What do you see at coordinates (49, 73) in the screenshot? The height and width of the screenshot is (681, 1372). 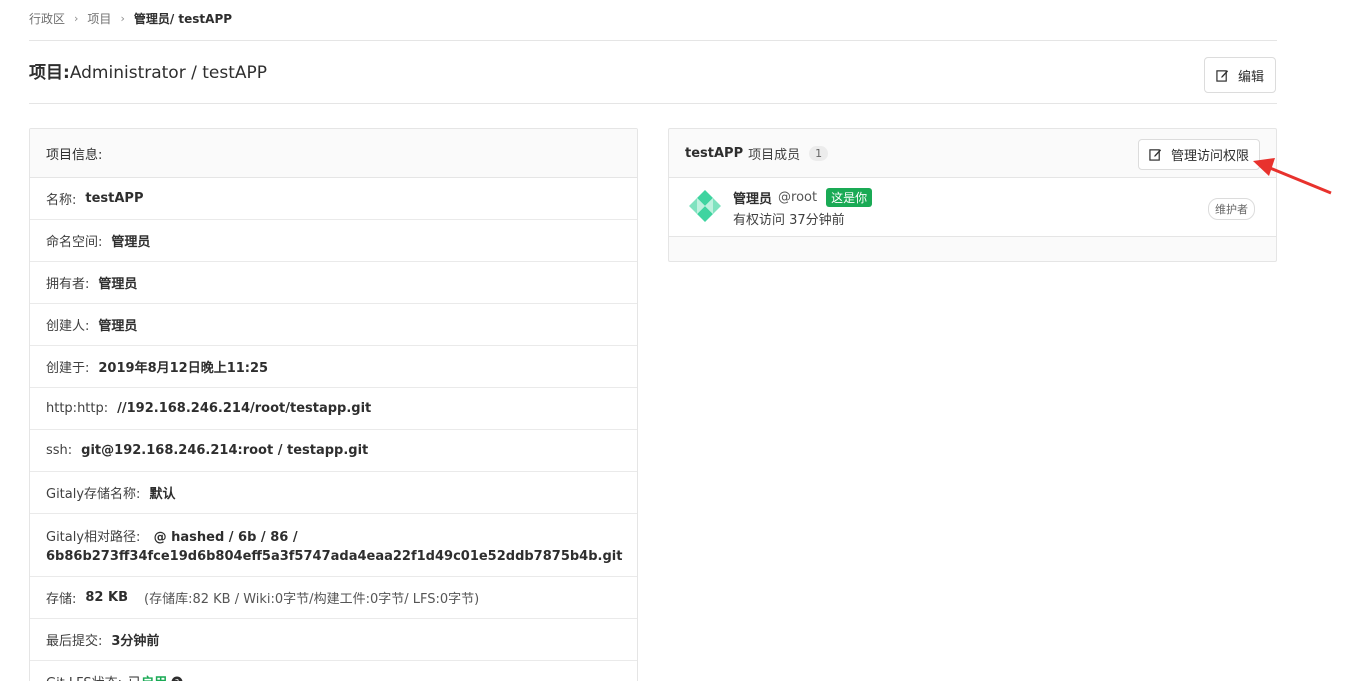 I see `page-title-label: 项目:` at bounding box center [49, 73].